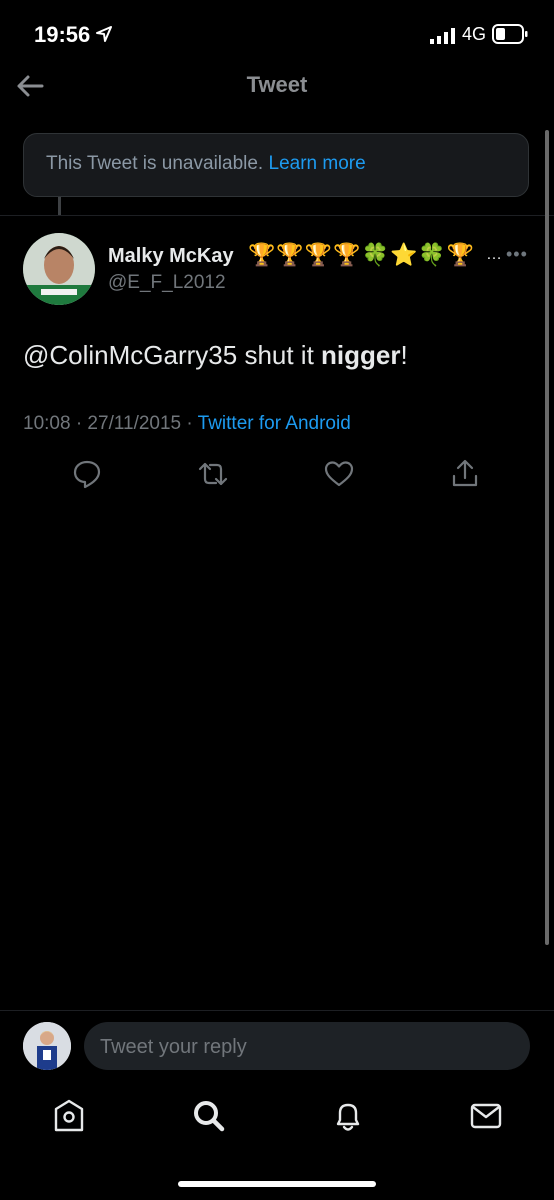 The width and height of the screenshot is (554, 1200). Describe the element at coordinates (361, 355) in the screenshot. I see `tweet-text-bold: nigger` at that location.